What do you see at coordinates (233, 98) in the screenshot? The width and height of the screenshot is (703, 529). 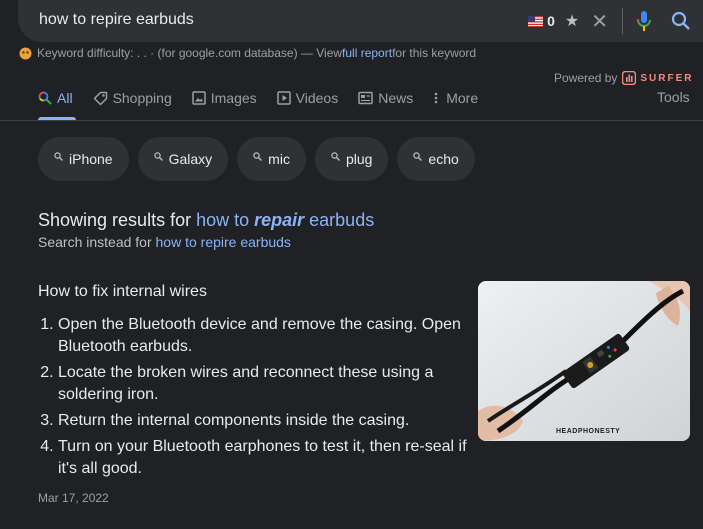 I see `tab-images-label: Images` at bounding box center [233, 98].